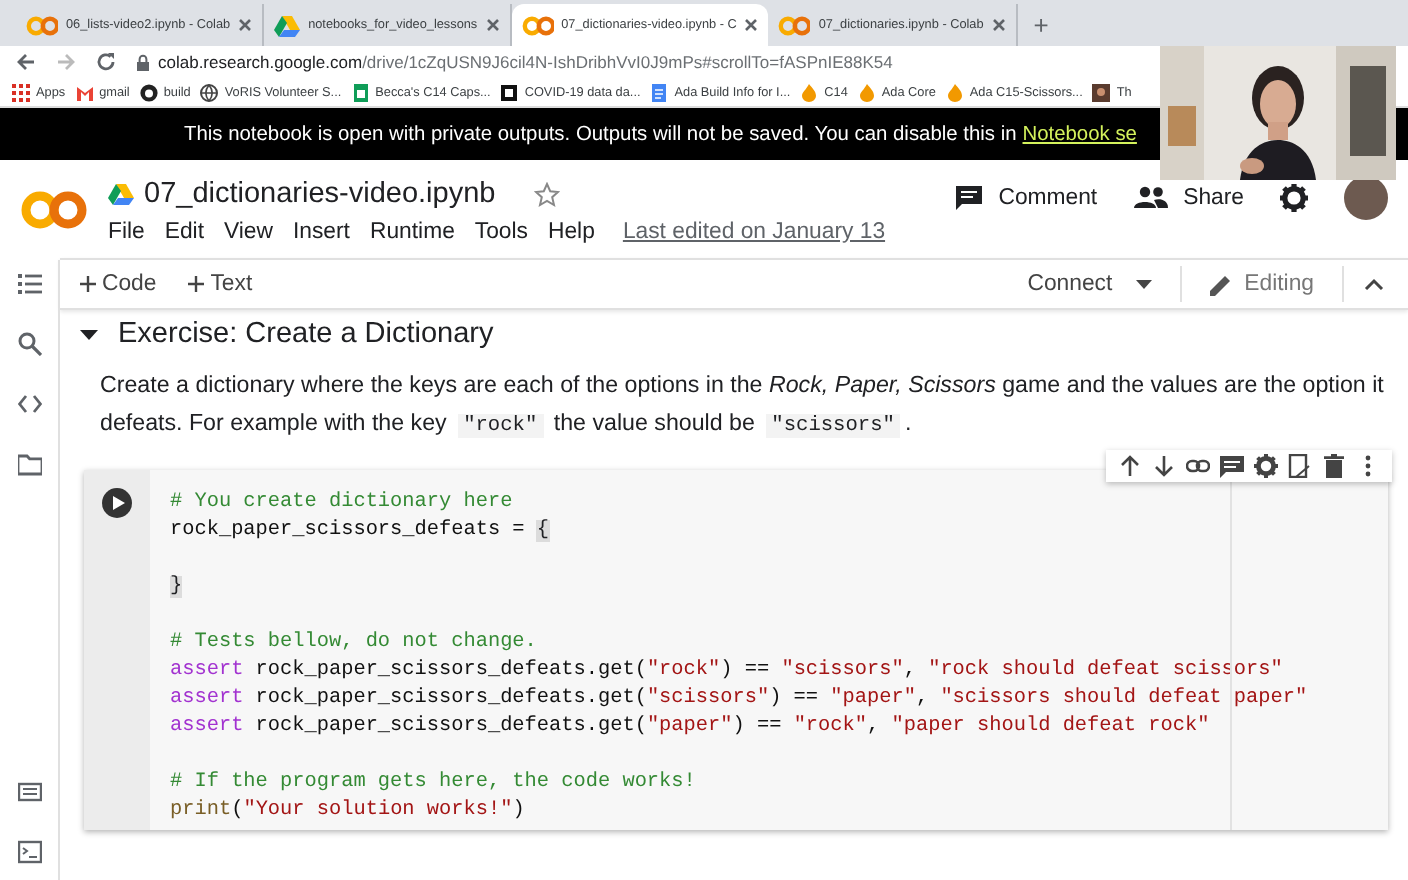 The width and height of the screenshot is (1408, 880). Describe the element at coordinates (126, 232) in the screenshot. I see `menu-item: File` at that location.